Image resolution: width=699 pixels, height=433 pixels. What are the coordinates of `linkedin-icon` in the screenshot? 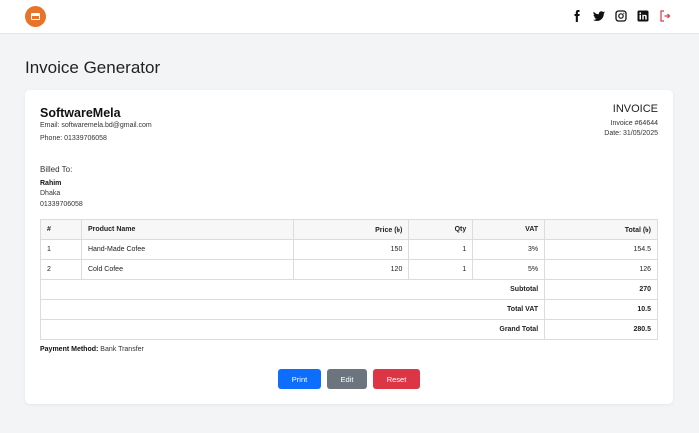 It's located at (642, 15).